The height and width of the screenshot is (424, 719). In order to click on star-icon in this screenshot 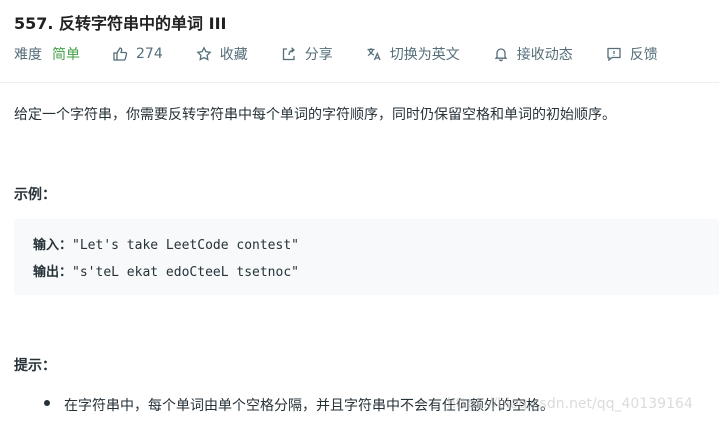, I will do `click(204, 53)`.